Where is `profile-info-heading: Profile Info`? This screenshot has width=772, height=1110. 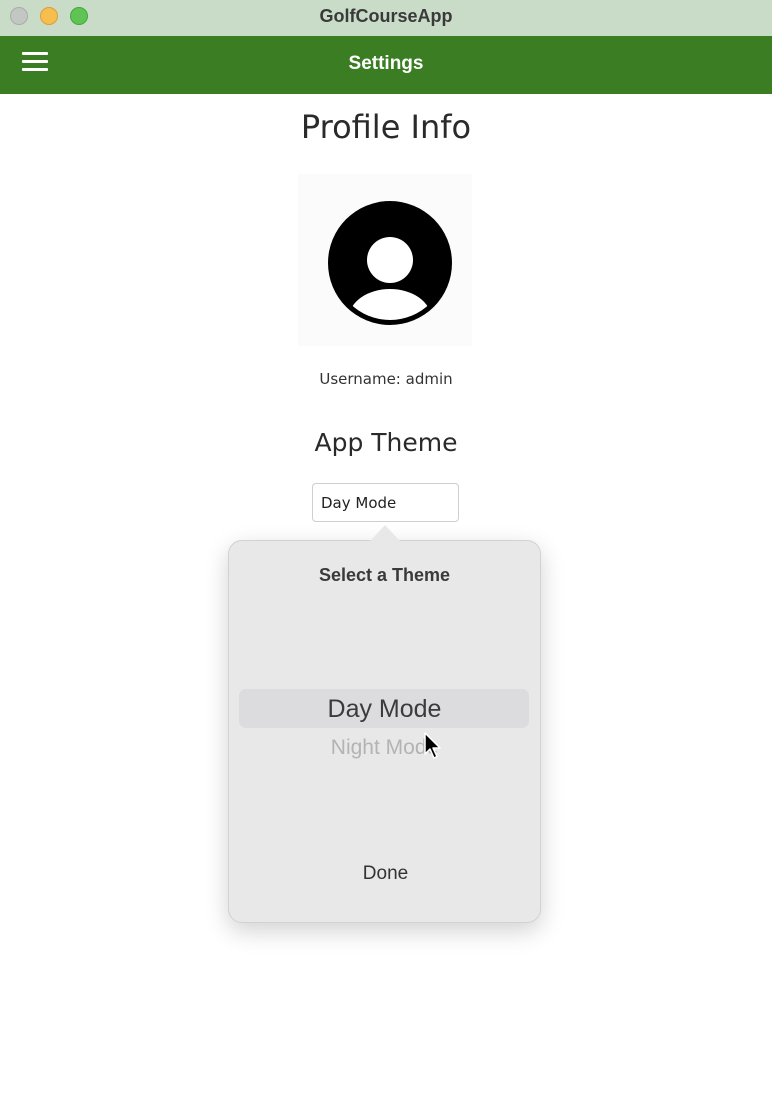 profile-info-heading: Profile Info is located at coordinates (386, 127).